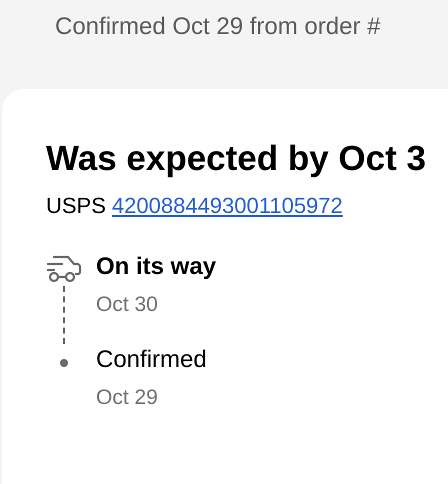 The height and width of the screenshot is (484, 448). Describe the element at coordinates (227, 206) in the screenshot. I see `tracking-link: 4200884493001105972` at that location.